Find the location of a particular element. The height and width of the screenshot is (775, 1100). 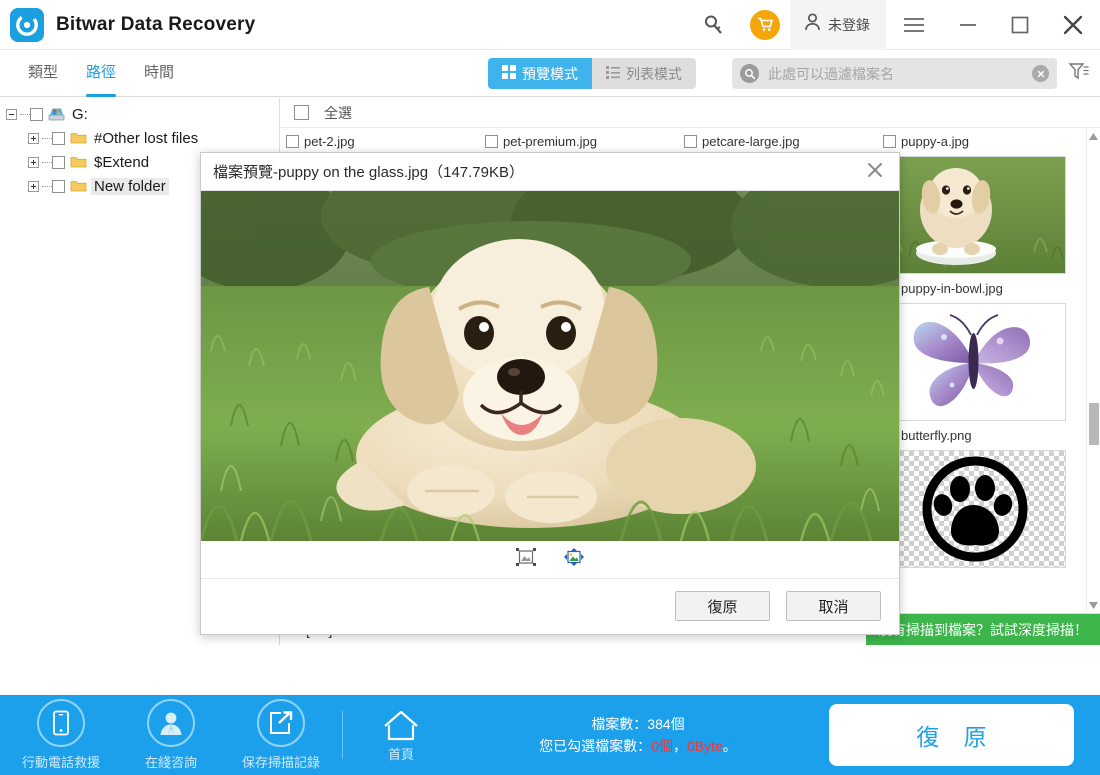

grid-cell-butterfly: butterfly.png is located at coordinates (976, 370).